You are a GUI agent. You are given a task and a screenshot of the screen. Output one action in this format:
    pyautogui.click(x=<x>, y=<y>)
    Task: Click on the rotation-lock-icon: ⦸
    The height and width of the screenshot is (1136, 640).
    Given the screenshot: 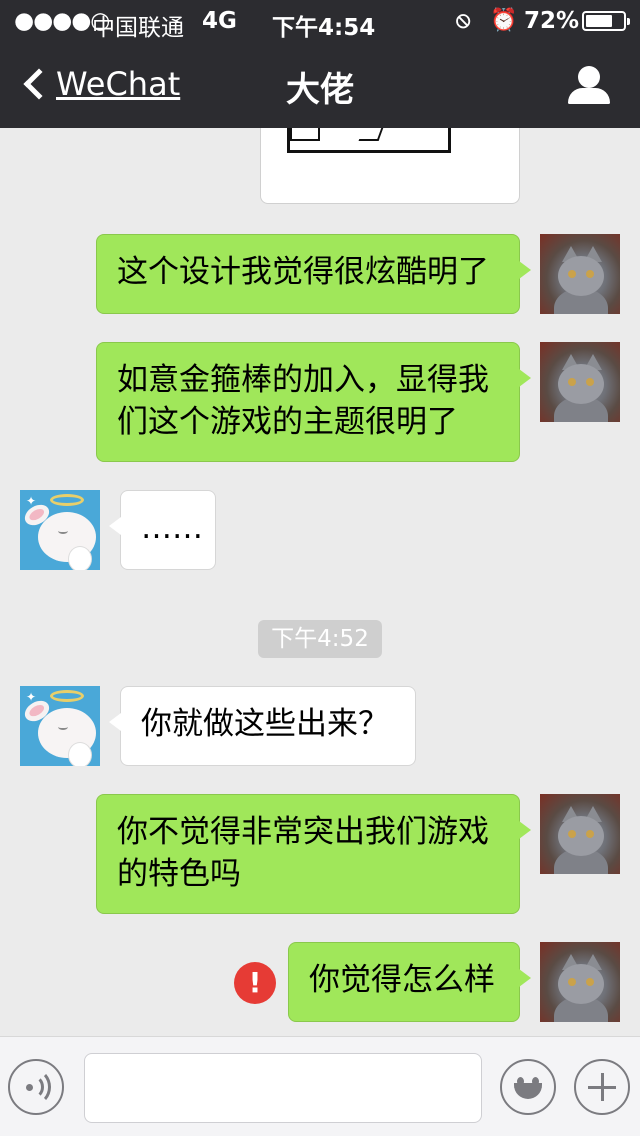 What is the action you would take?
    pyautogui.click(x=463, y=20)
    